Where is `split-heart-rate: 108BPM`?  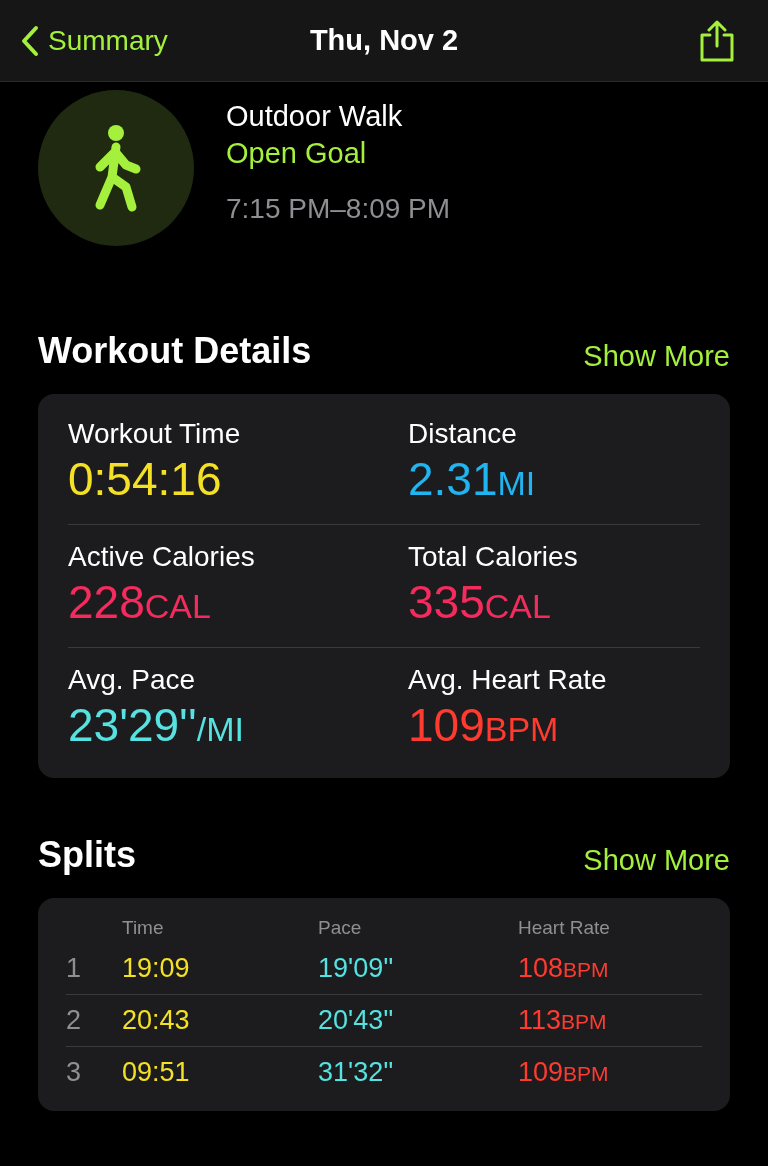 split-heart-rate: 108BPM is located at coordinates (564, 968).